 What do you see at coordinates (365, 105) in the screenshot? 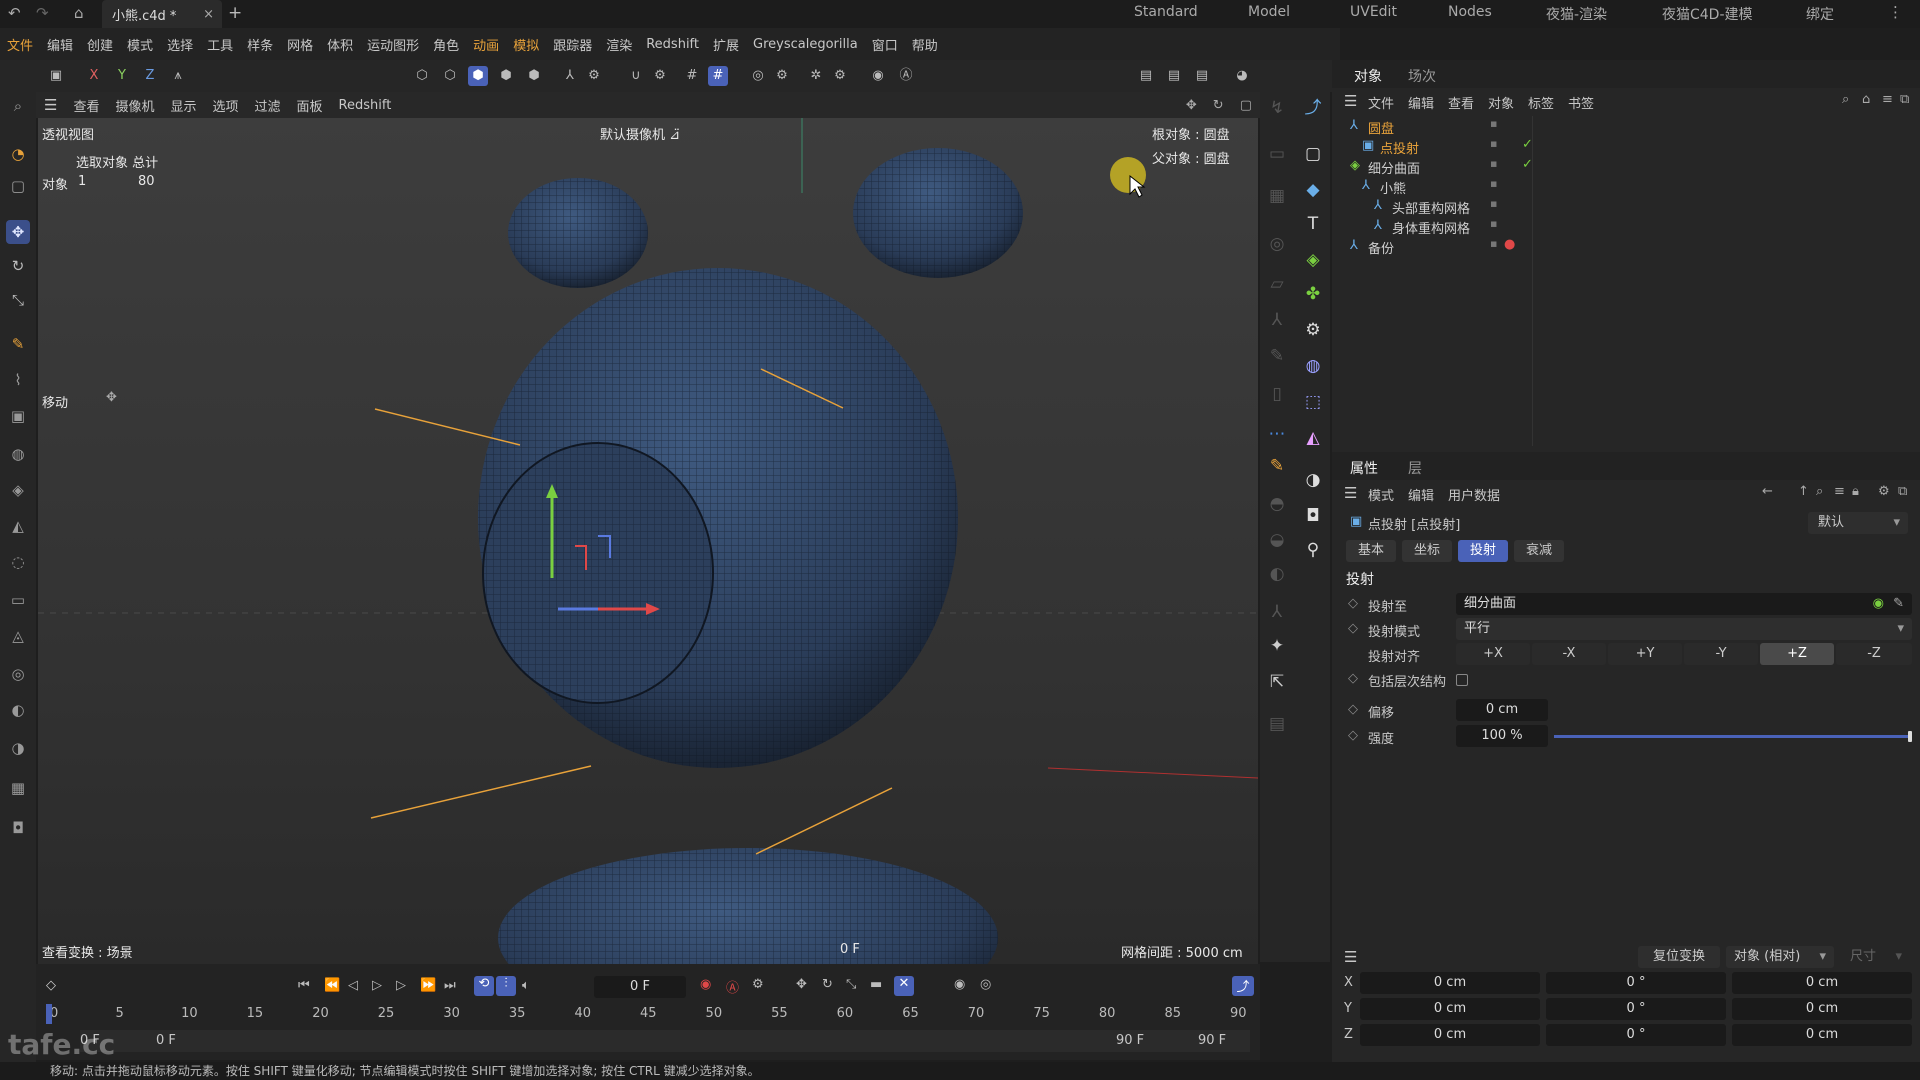
I see `vp-menu-redshift: Redshift` at bounding box center [365, 105].